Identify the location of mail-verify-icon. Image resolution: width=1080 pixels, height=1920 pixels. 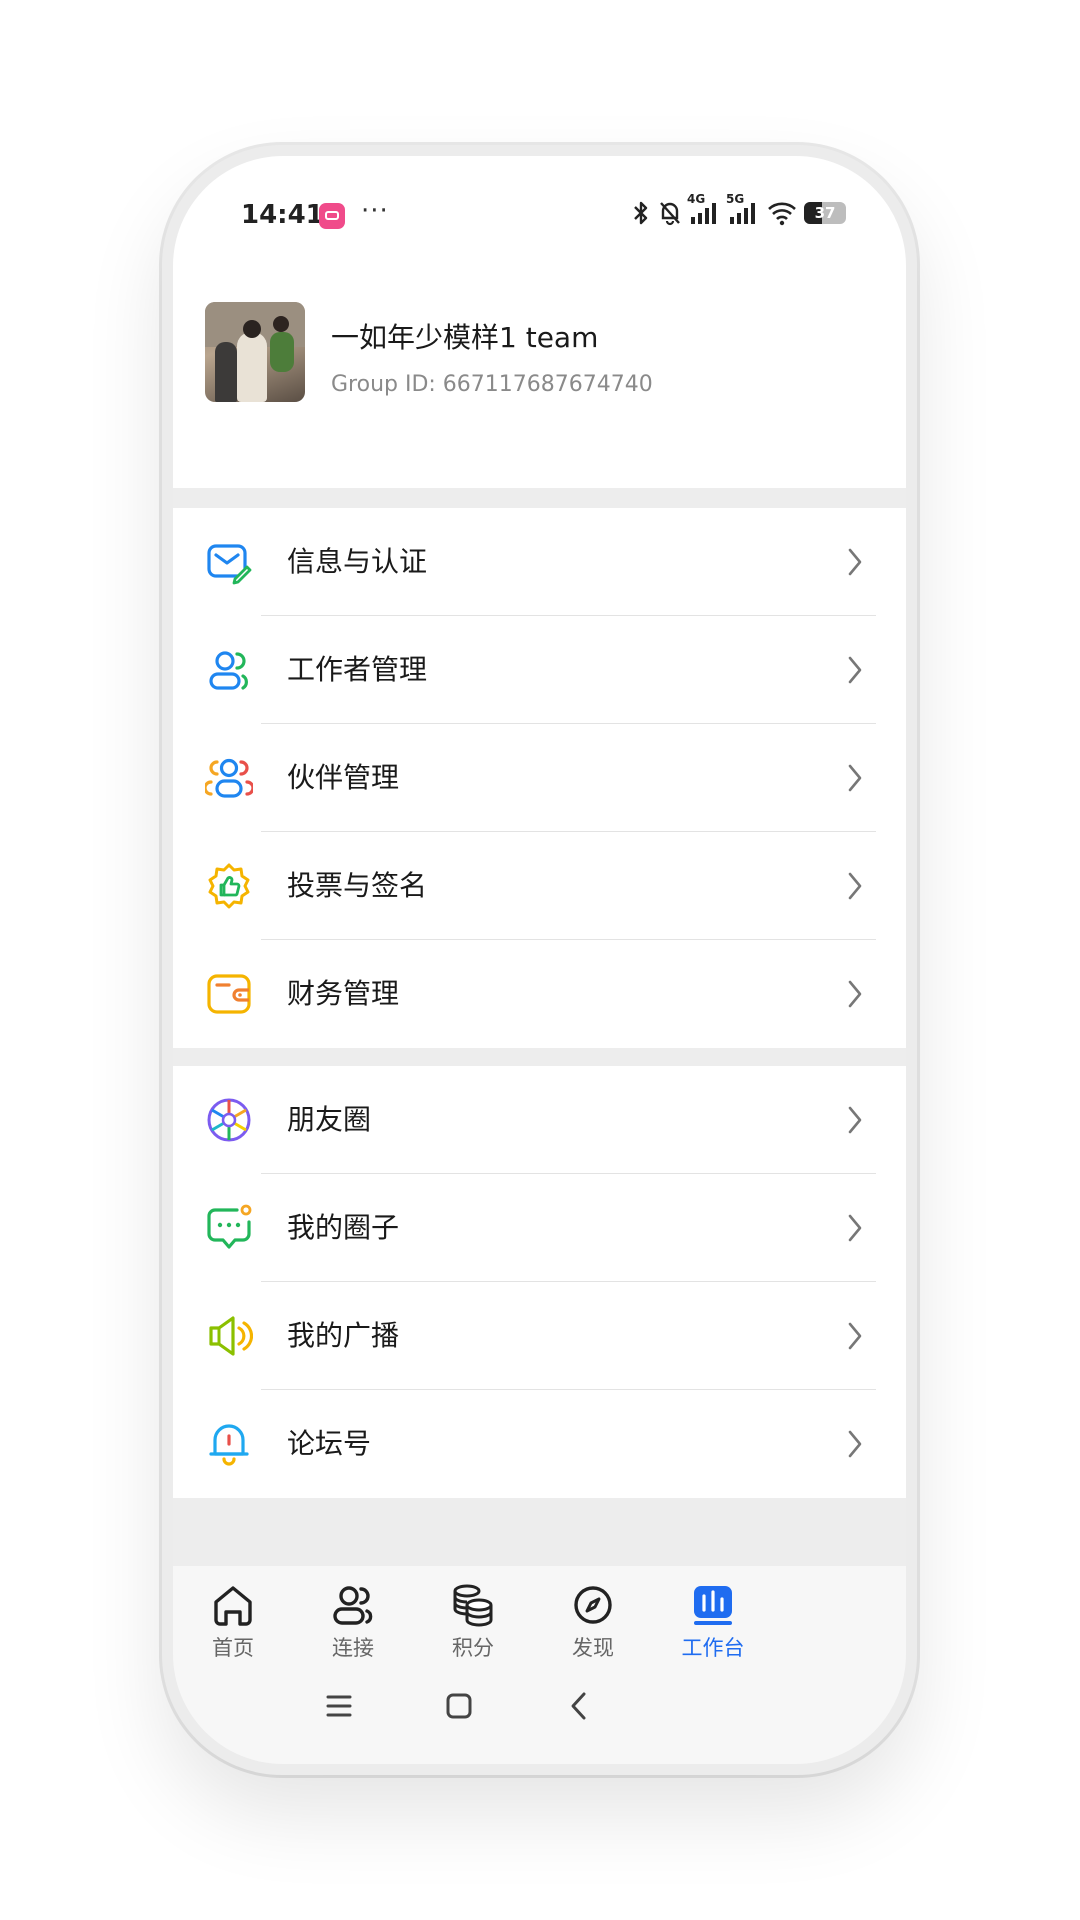
(229, 564).